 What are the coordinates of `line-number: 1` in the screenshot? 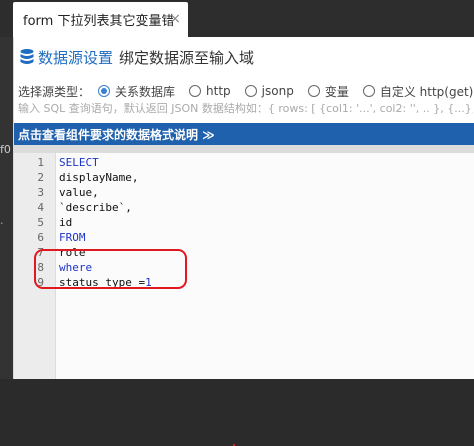 It's located at (40, 162).